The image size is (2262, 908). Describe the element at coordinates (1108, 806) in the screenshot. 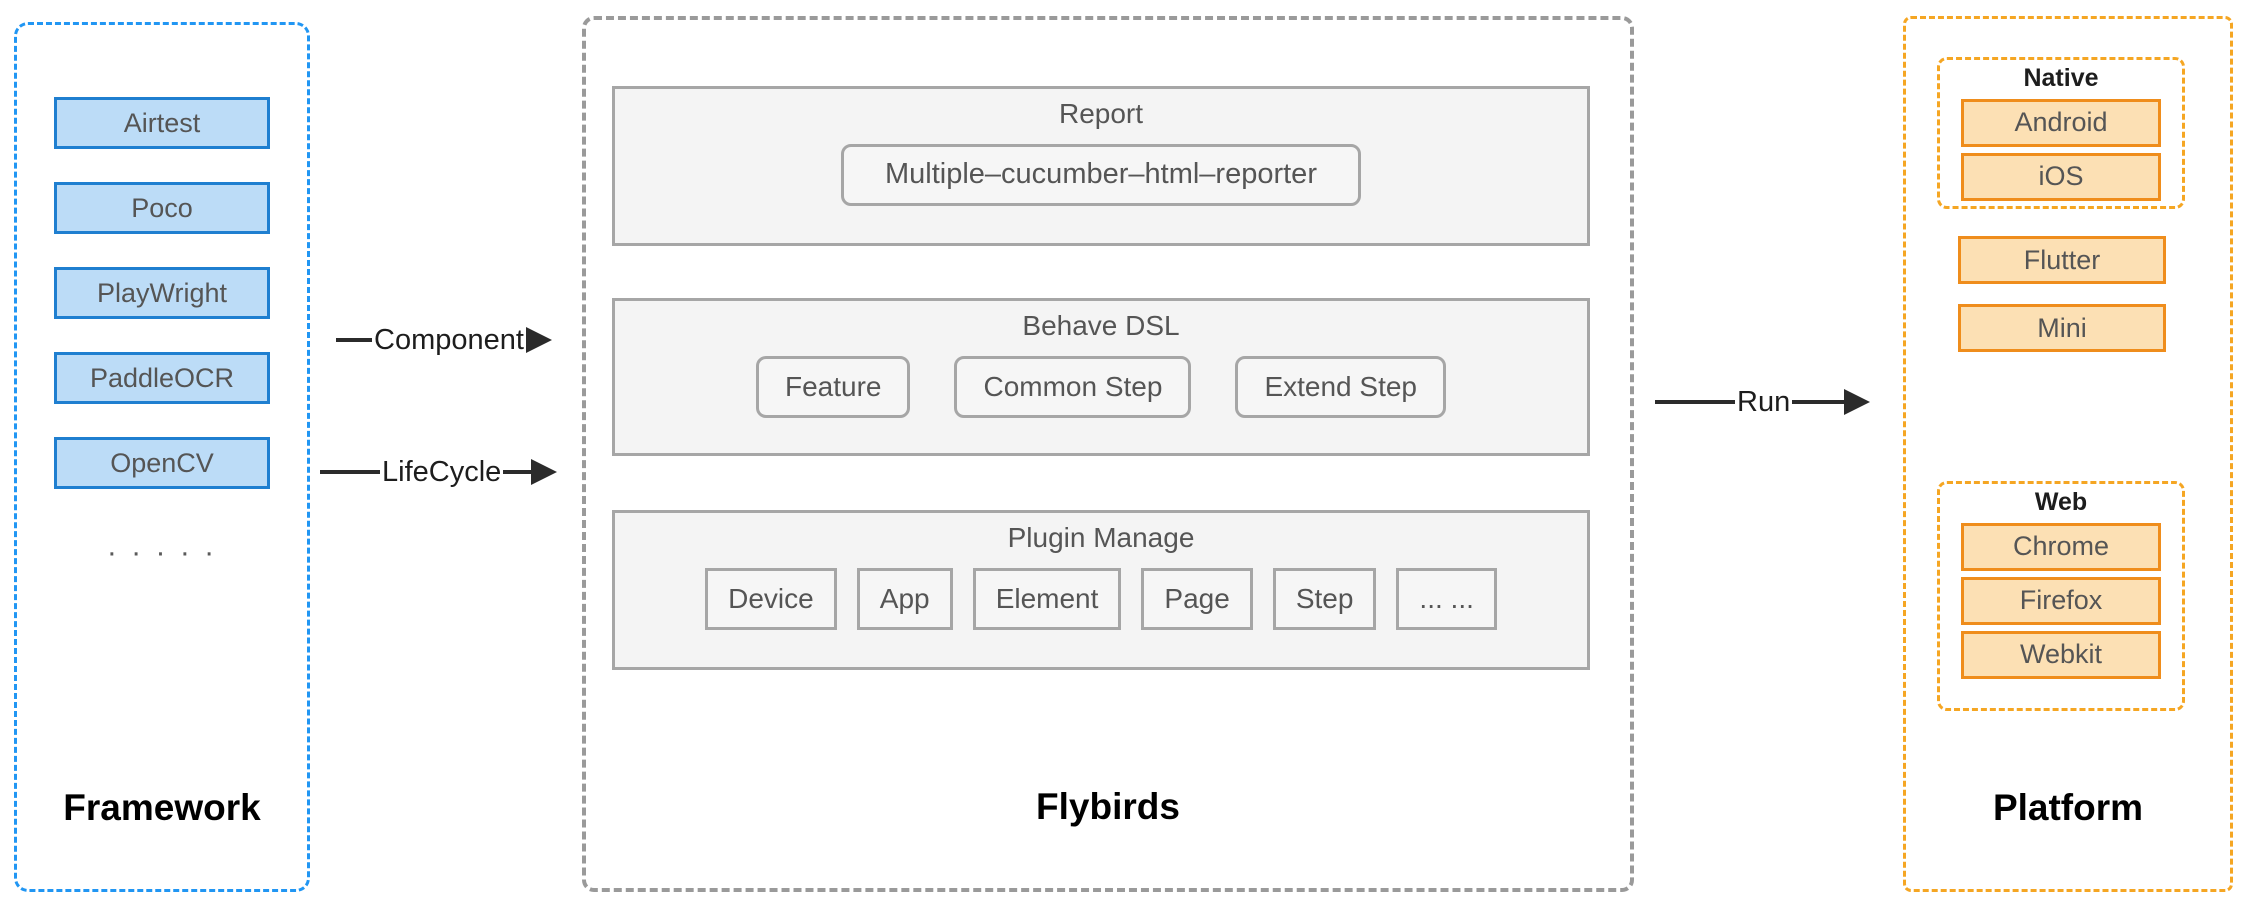

I see `flybirds-caption: Flybirds` at that location.